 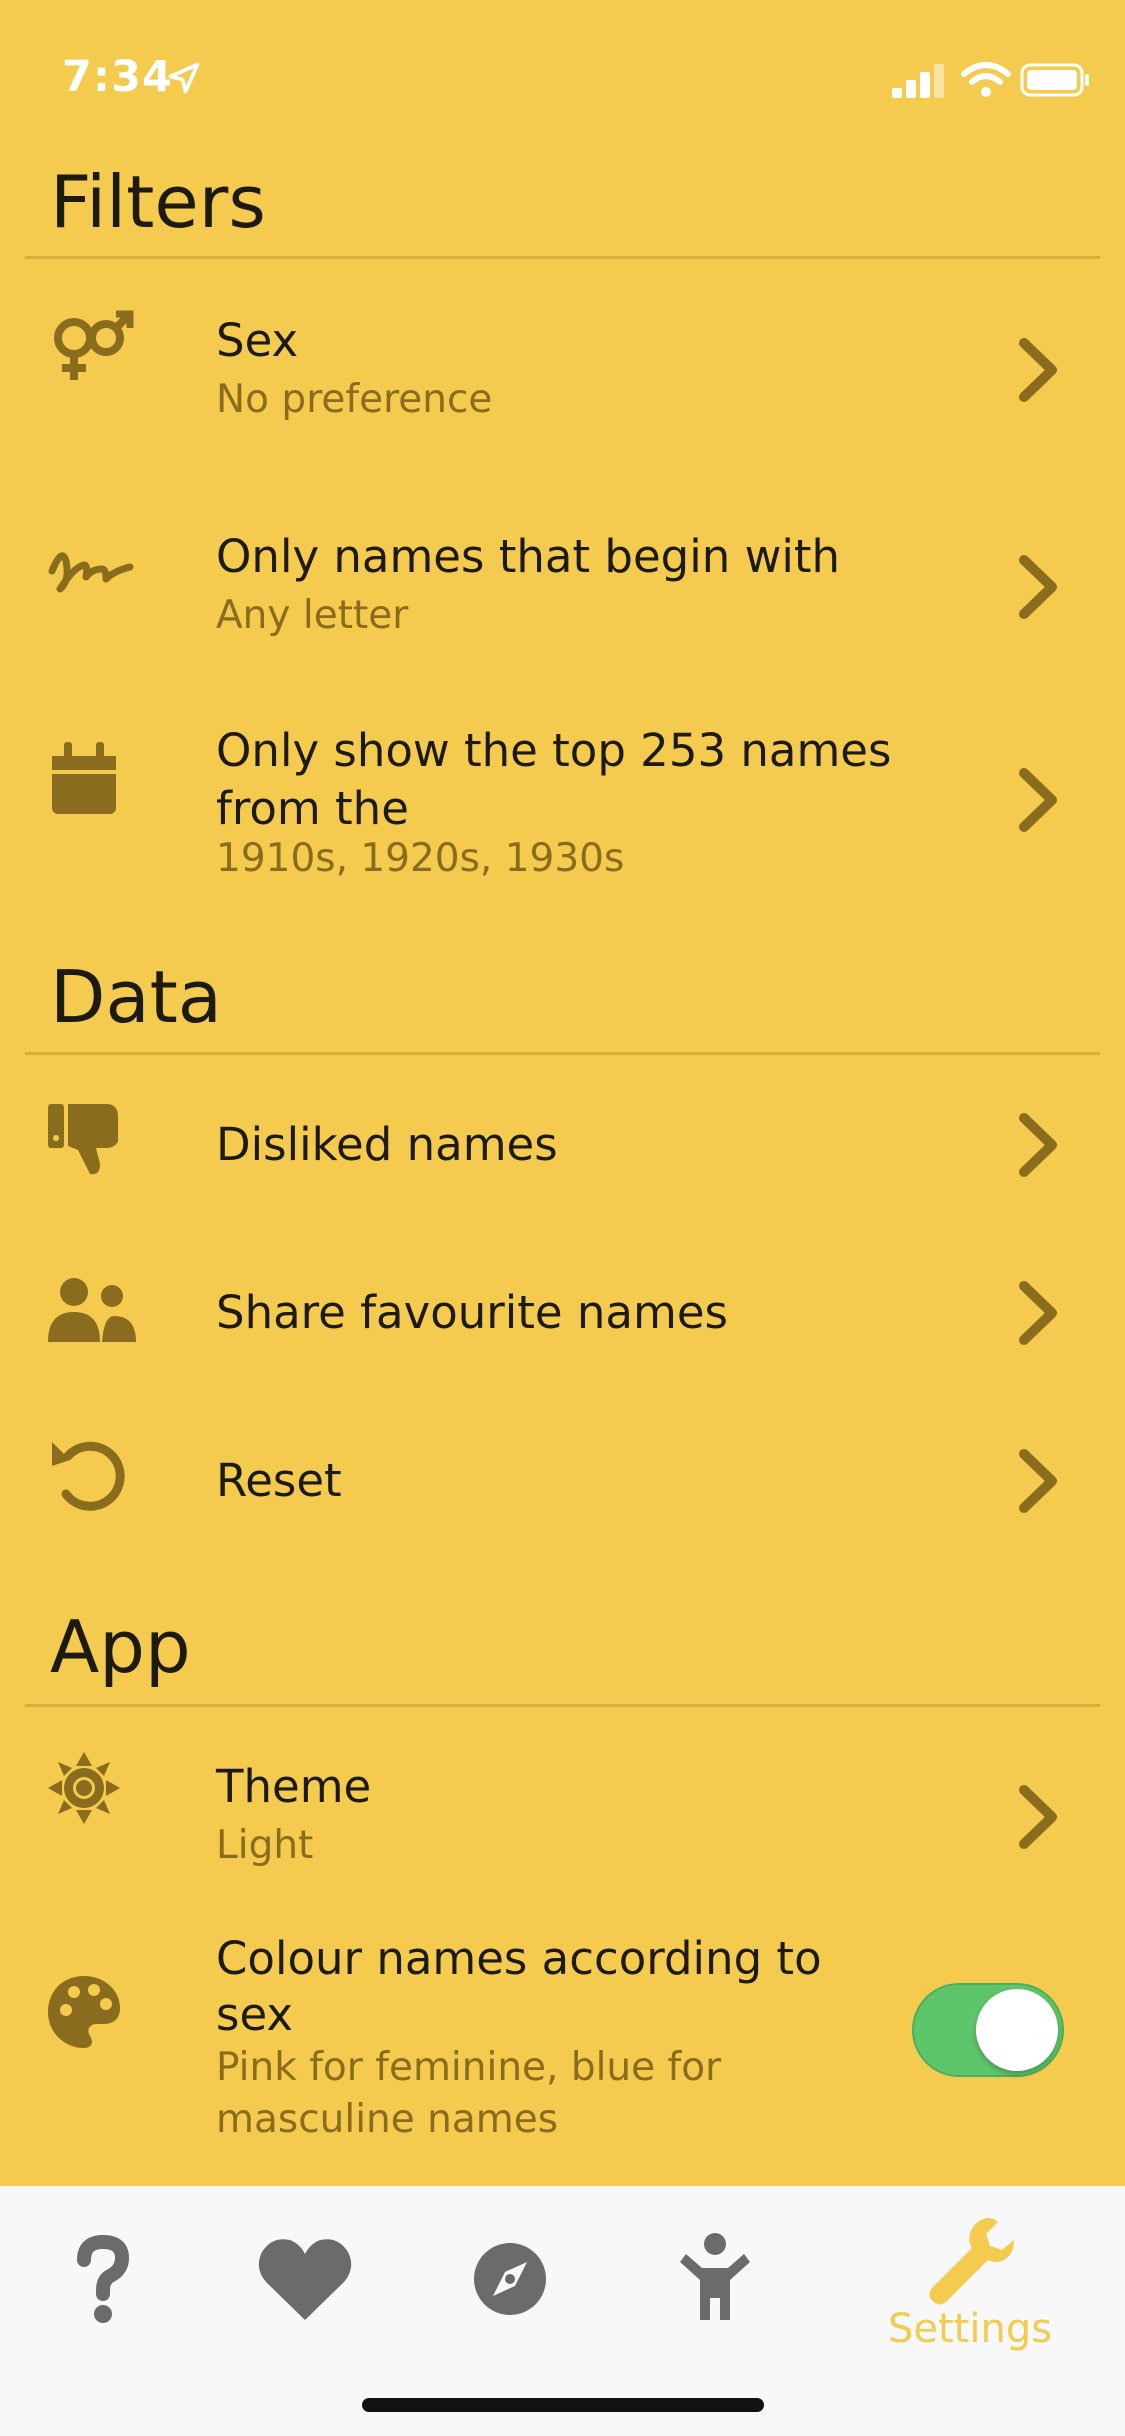 I want to click on section-title-data: Data, so click(x=136, y=997).